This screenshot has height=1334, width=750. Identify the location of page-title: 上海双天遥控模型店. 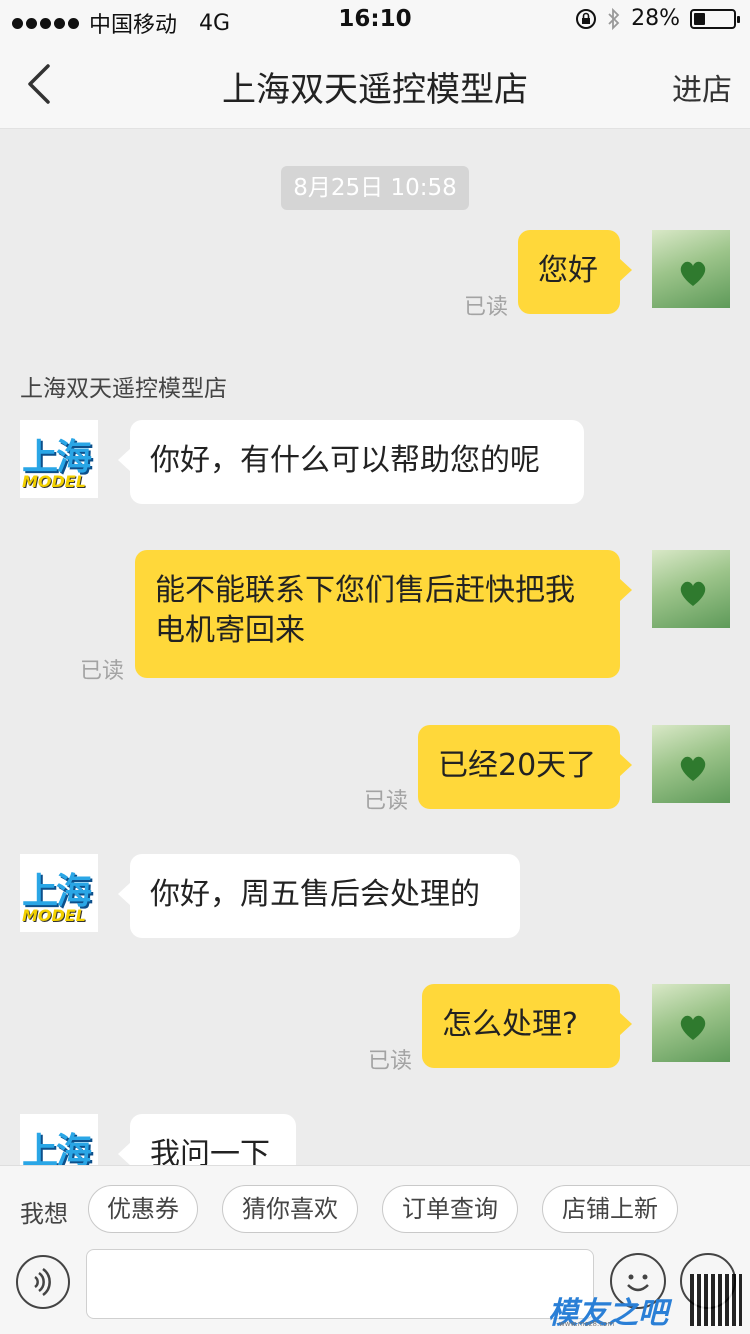
(375, 90).